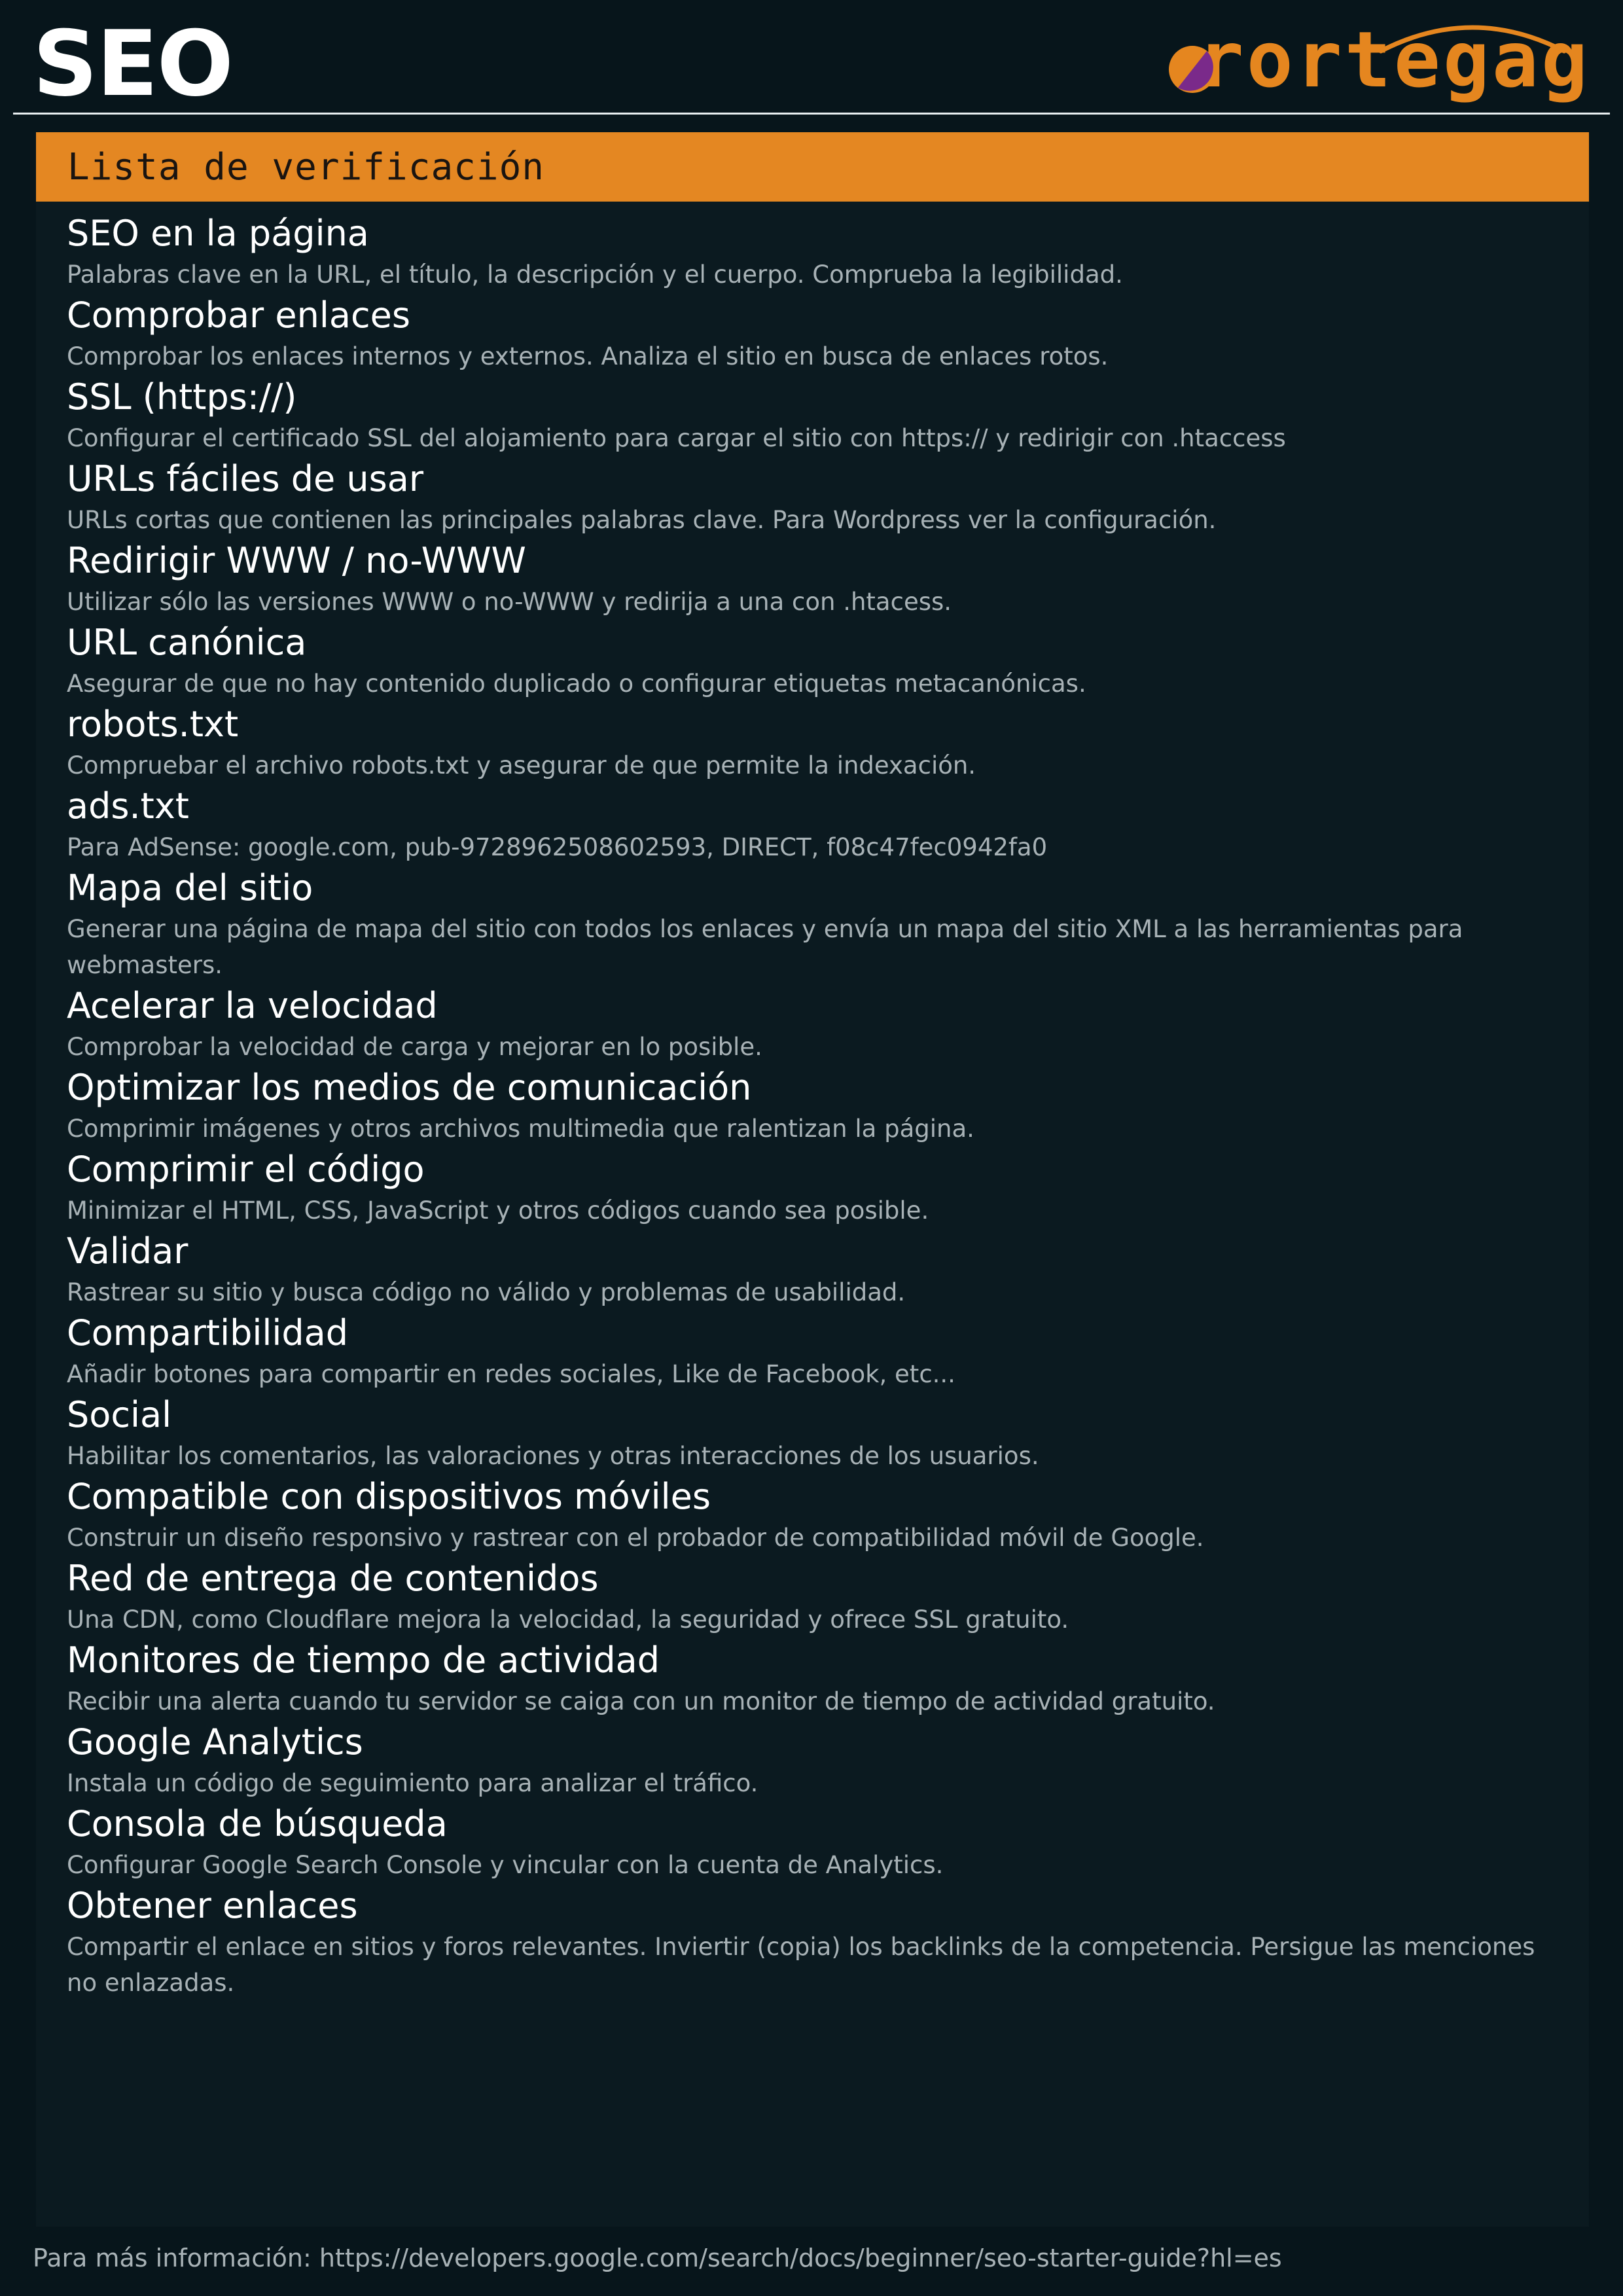 This screenshot has height=2296, width=1623. What do you see at coordinates (187, 642) in the screenshot?
I see `checklist-item-title: URL canónica` at bounding box center [187, 642].